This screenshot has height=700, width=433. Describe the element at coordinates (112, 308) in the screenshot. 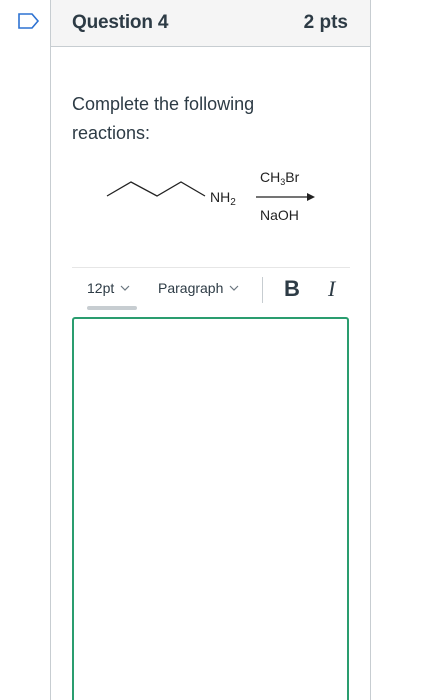

I see `toolbar-focus-indicator` at that location.